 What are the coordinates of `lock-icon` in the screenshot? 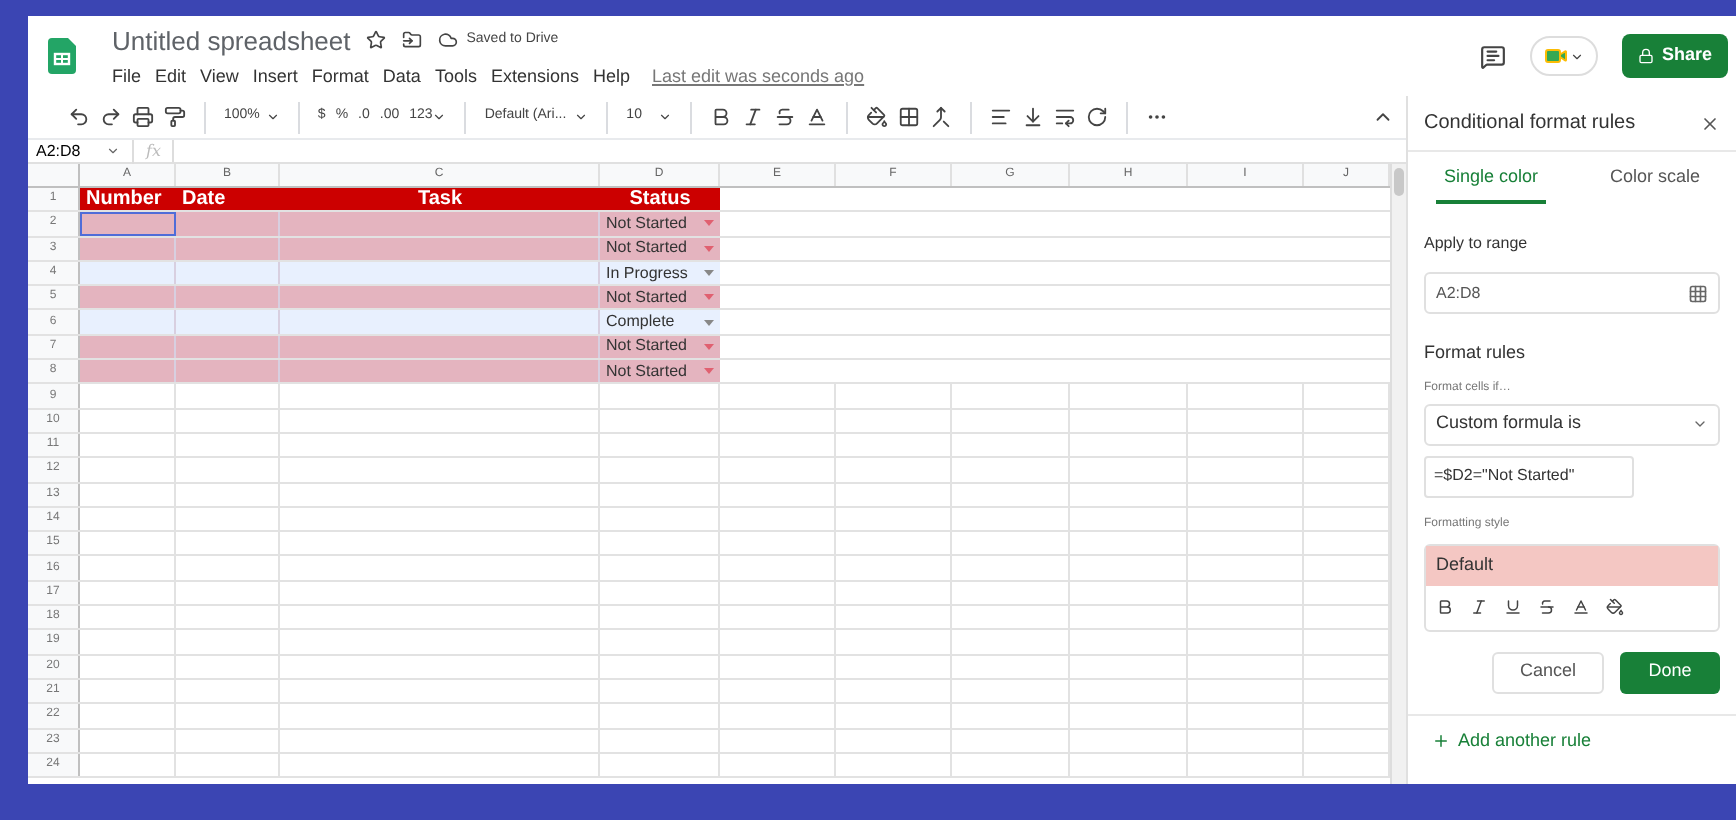 It's located at (1645, 56).